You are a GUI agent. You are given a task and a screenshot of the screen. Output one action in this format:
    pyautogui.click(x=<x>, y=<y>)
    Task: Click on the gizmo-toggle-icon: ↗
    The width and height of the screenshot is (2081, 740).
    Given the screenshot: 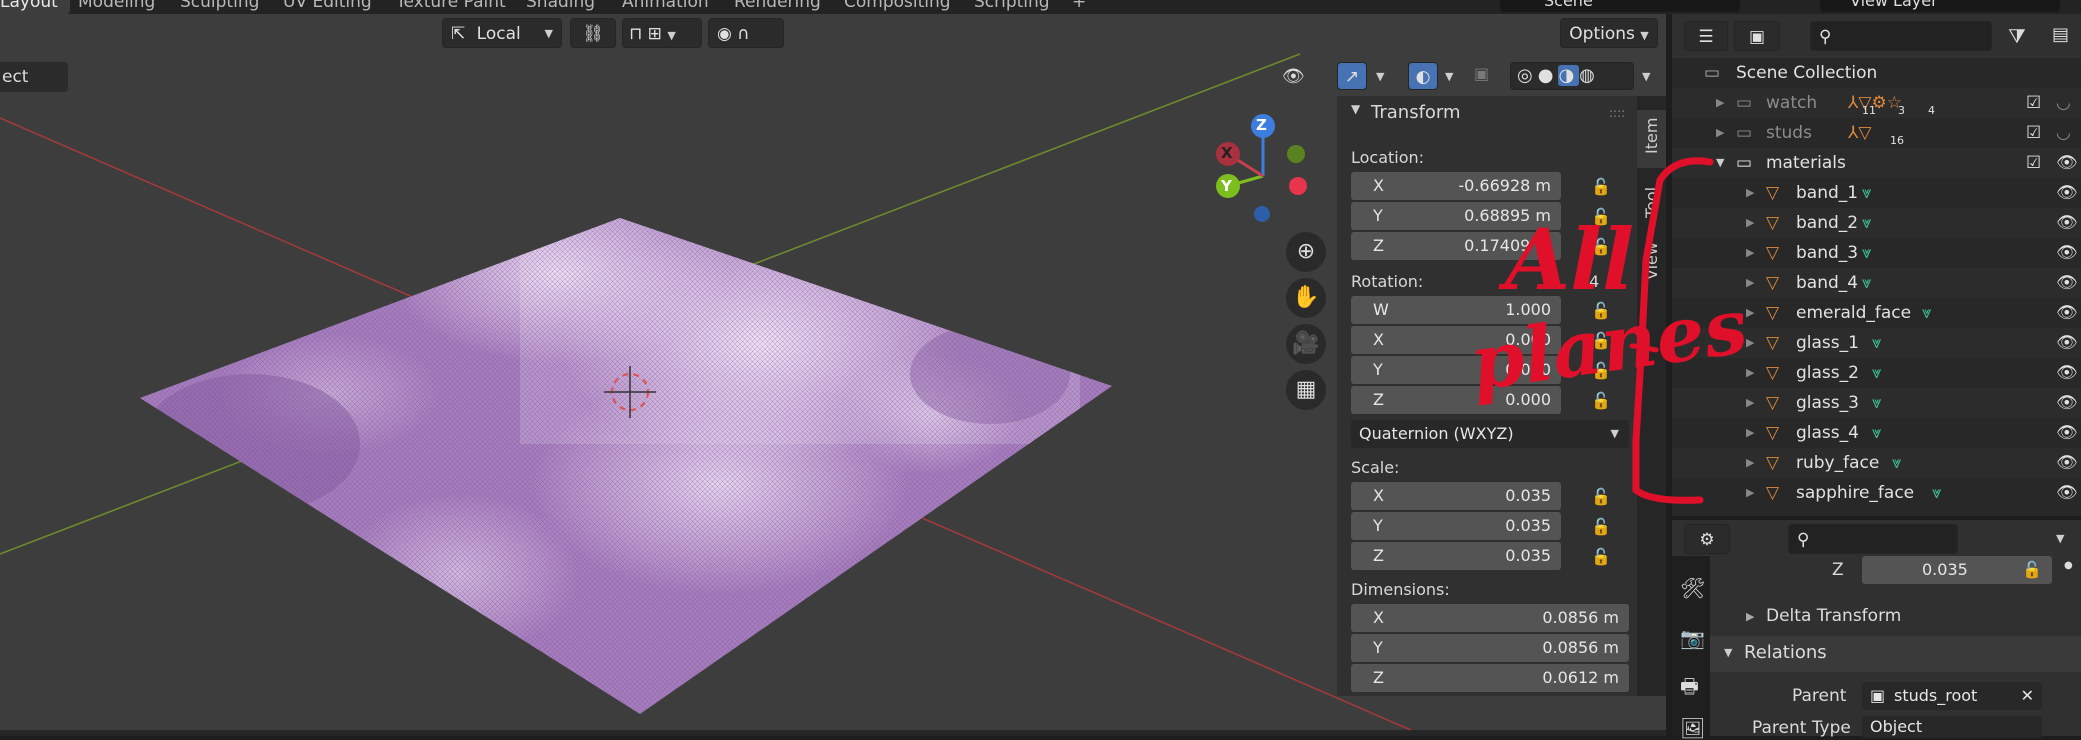 What is the action you would take?
    pyautogui.click(x=1352, y=76)
    